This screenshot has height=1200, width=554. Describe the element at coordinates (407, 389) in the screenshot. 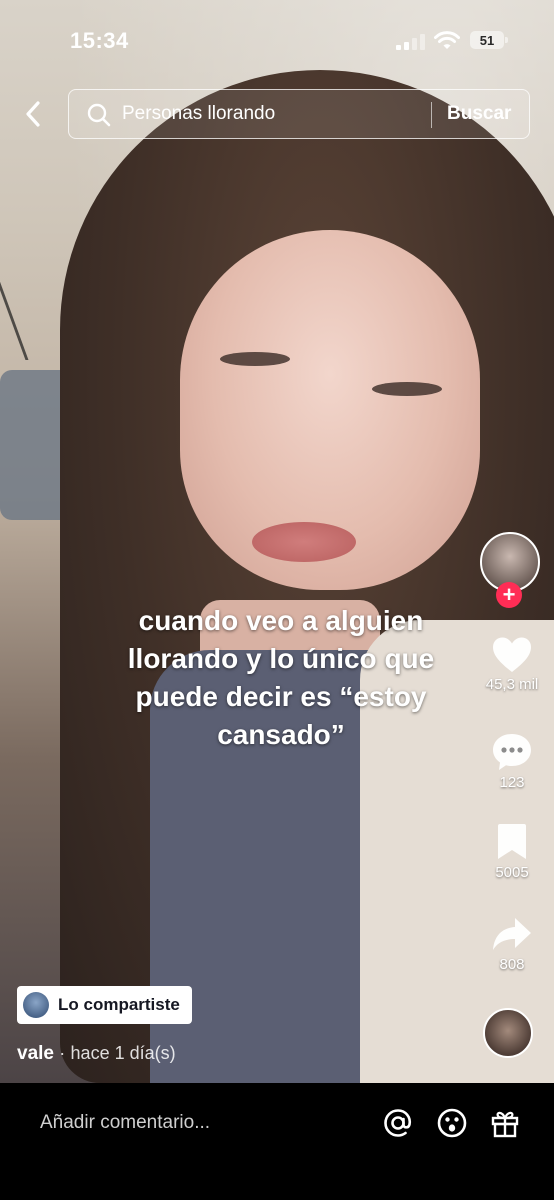

I see `subject-right-eye` at that location.